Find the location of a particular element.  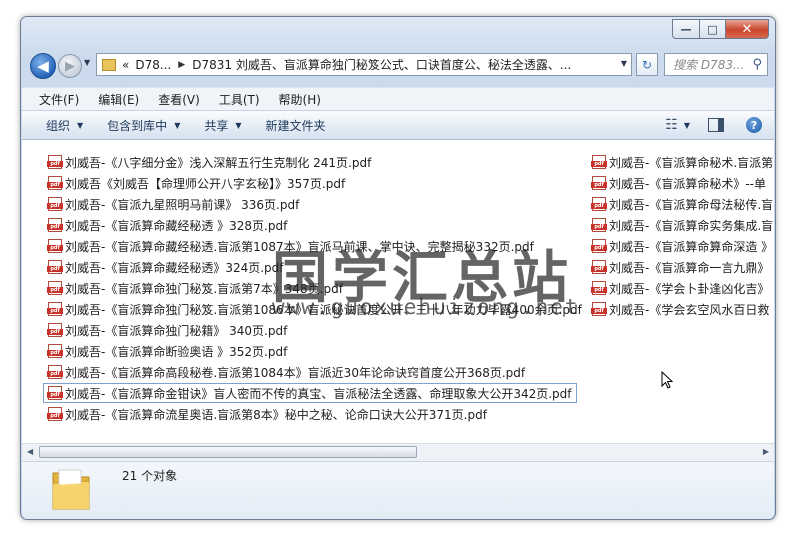

organize-button: 组织 ▼ is located at coordinates (64, 125).